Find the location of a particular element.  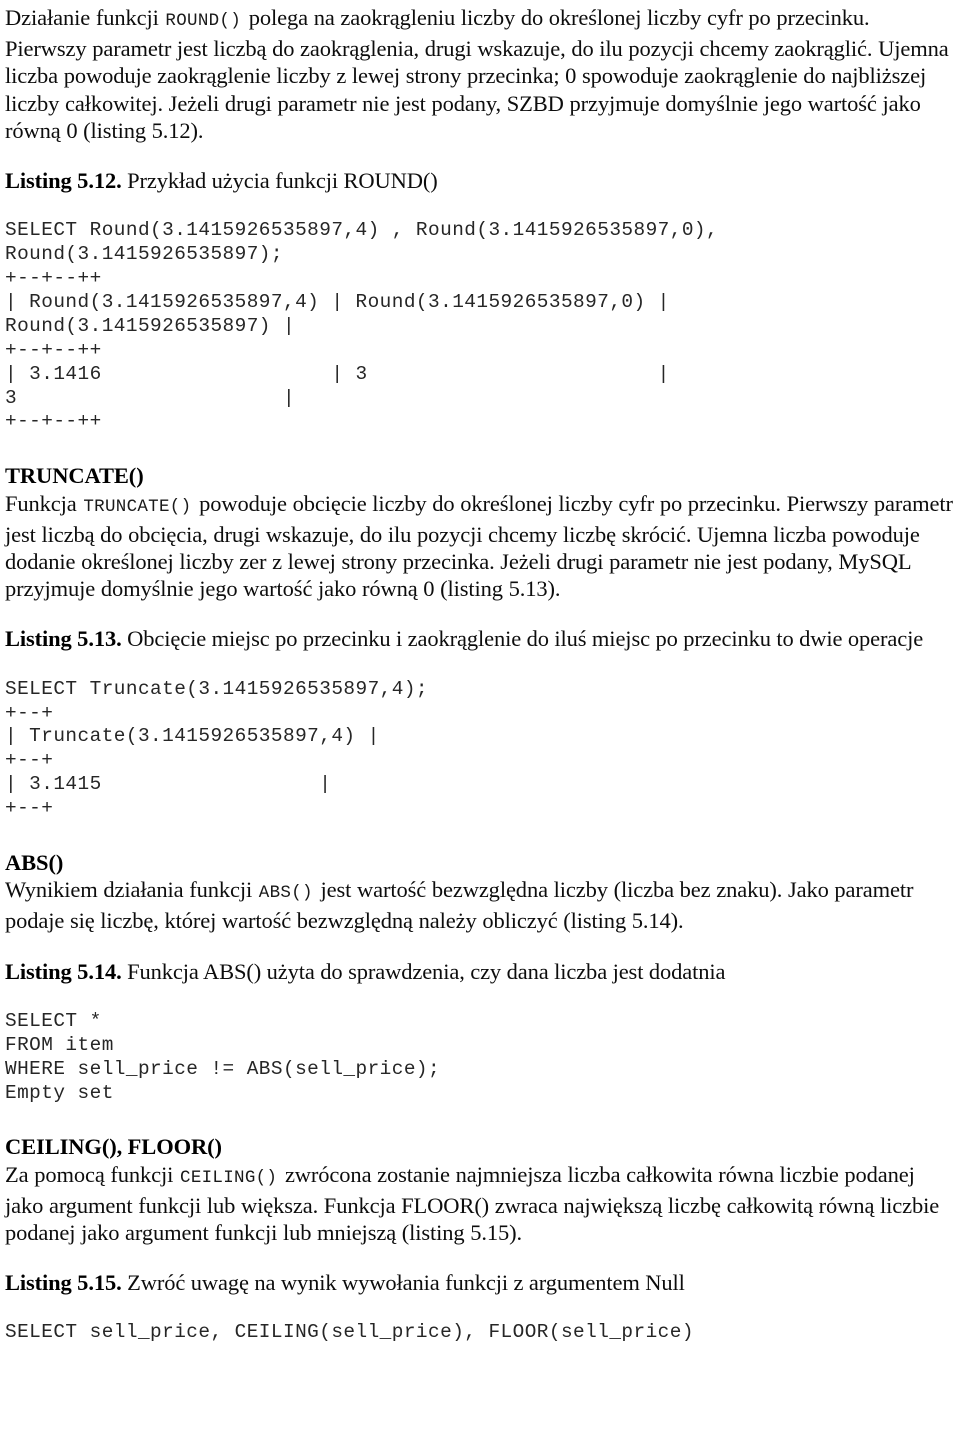

inline-code-truncate: TRUNCATE() is located at coordinates (137, 506).